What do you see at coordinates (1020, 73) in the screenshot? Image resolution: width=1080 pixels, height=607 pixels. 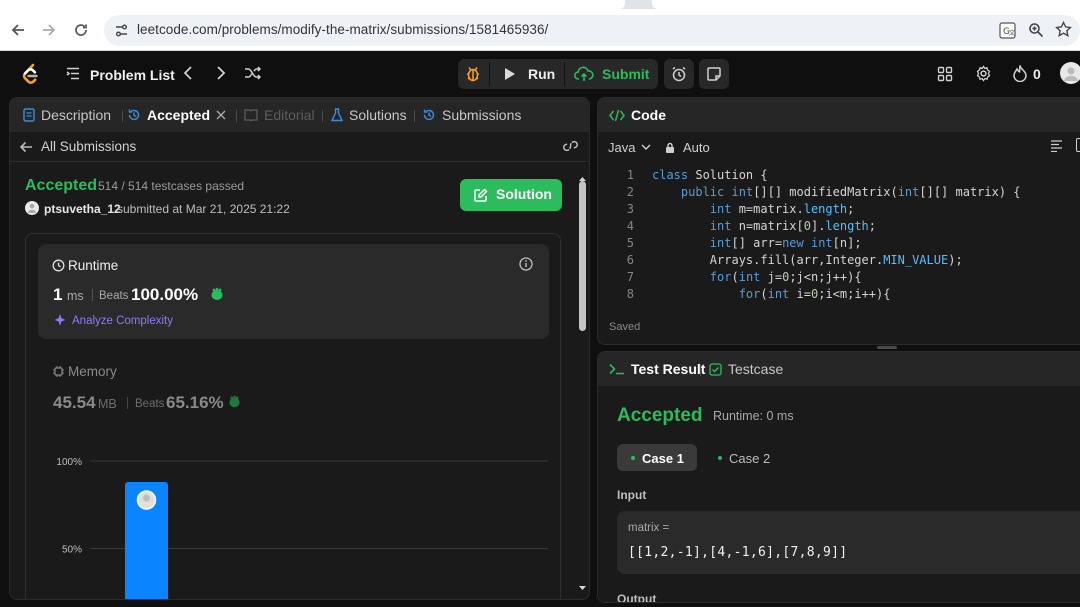 I see `streak-fire-icon` at bounding box center [1020, 73].